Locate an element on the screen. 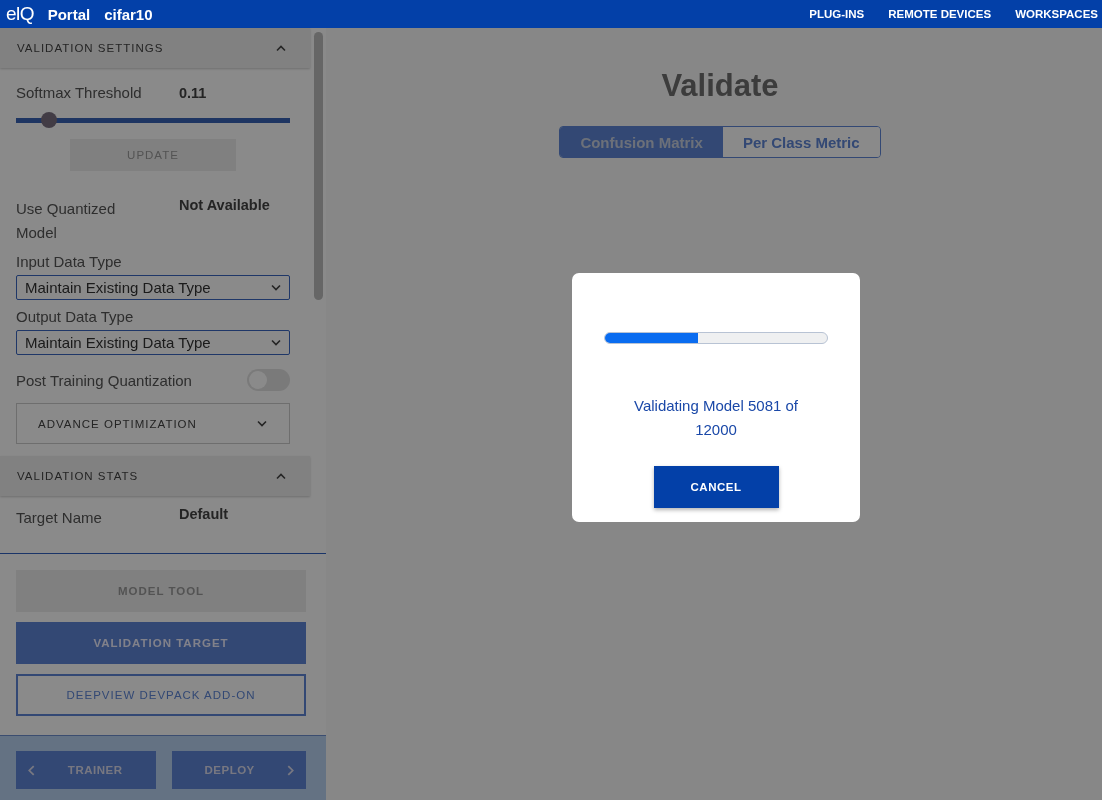  action-button: DEEPVIEW DEVPACK ADD-ON is located at coordinates (161, 695).